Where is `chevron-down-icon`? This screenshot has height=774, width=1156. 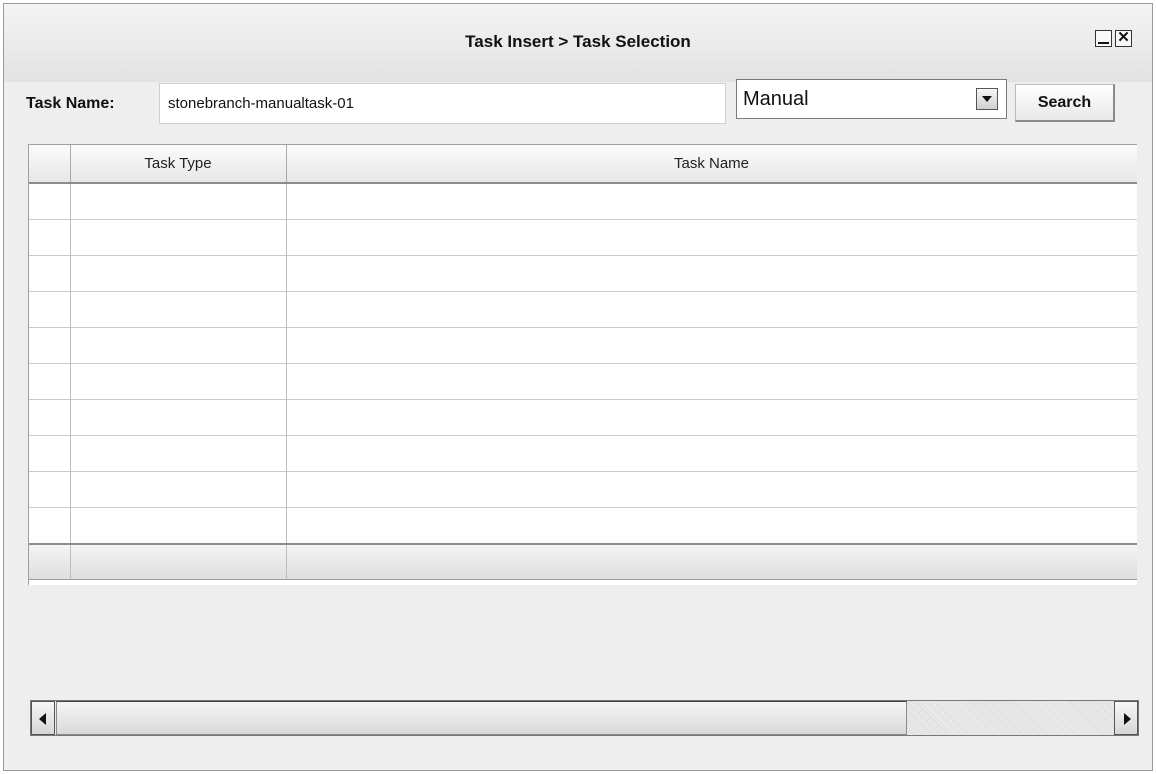
chevron-down-icon is located at coordinates (987, 99).